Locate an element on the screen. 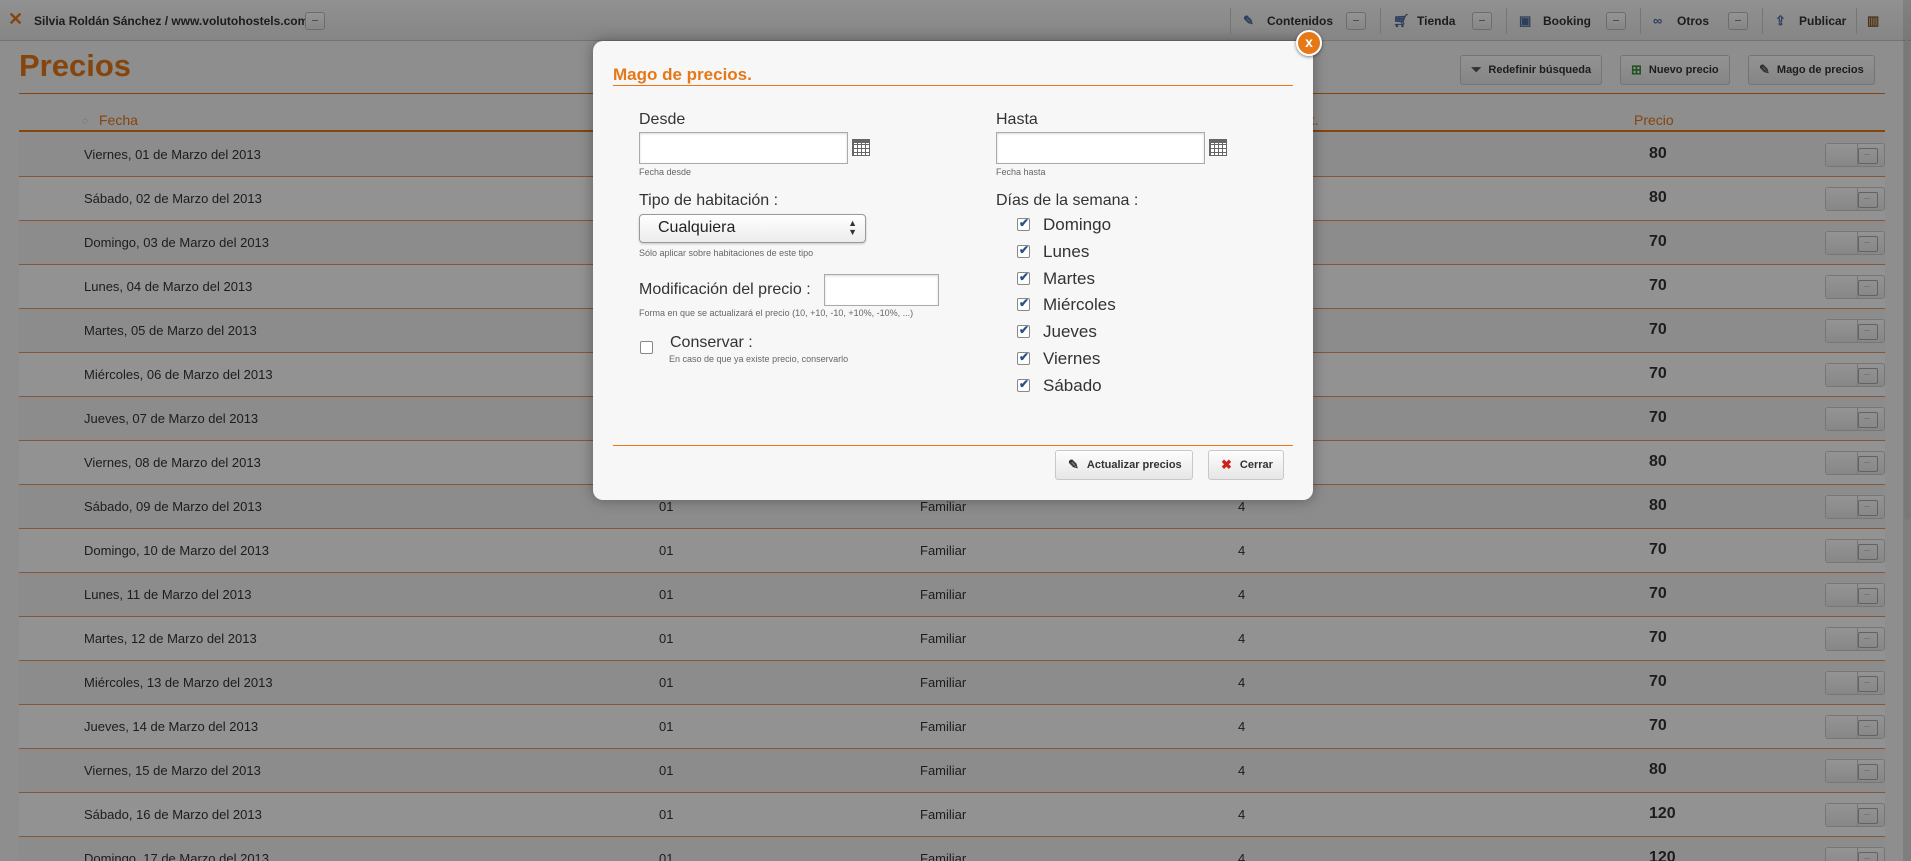 The height and width of the screenshot is (861, 1911). dialog-title-divider is located at coordinates (953, 85).